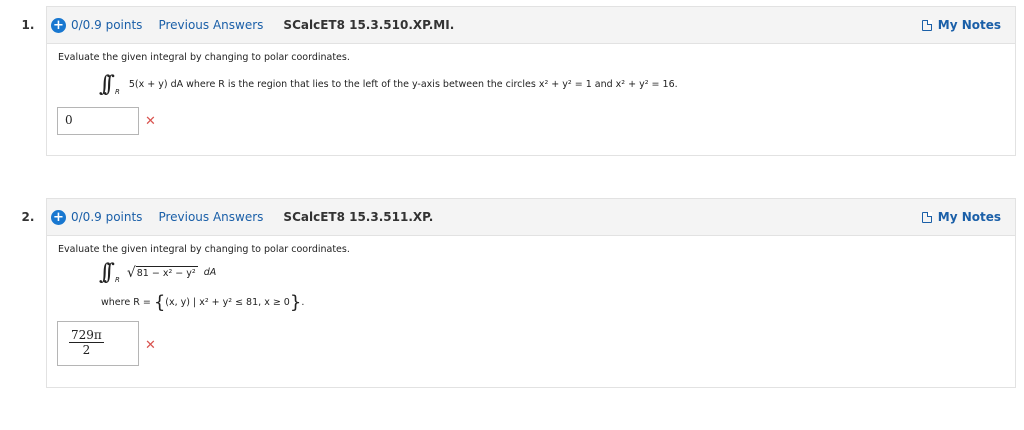  Describe the element at coordinates (227, 302) in the screenshot. I see `region-set: (x, y) | x² + y² ≤ 81, x ≥ 0` at that location.